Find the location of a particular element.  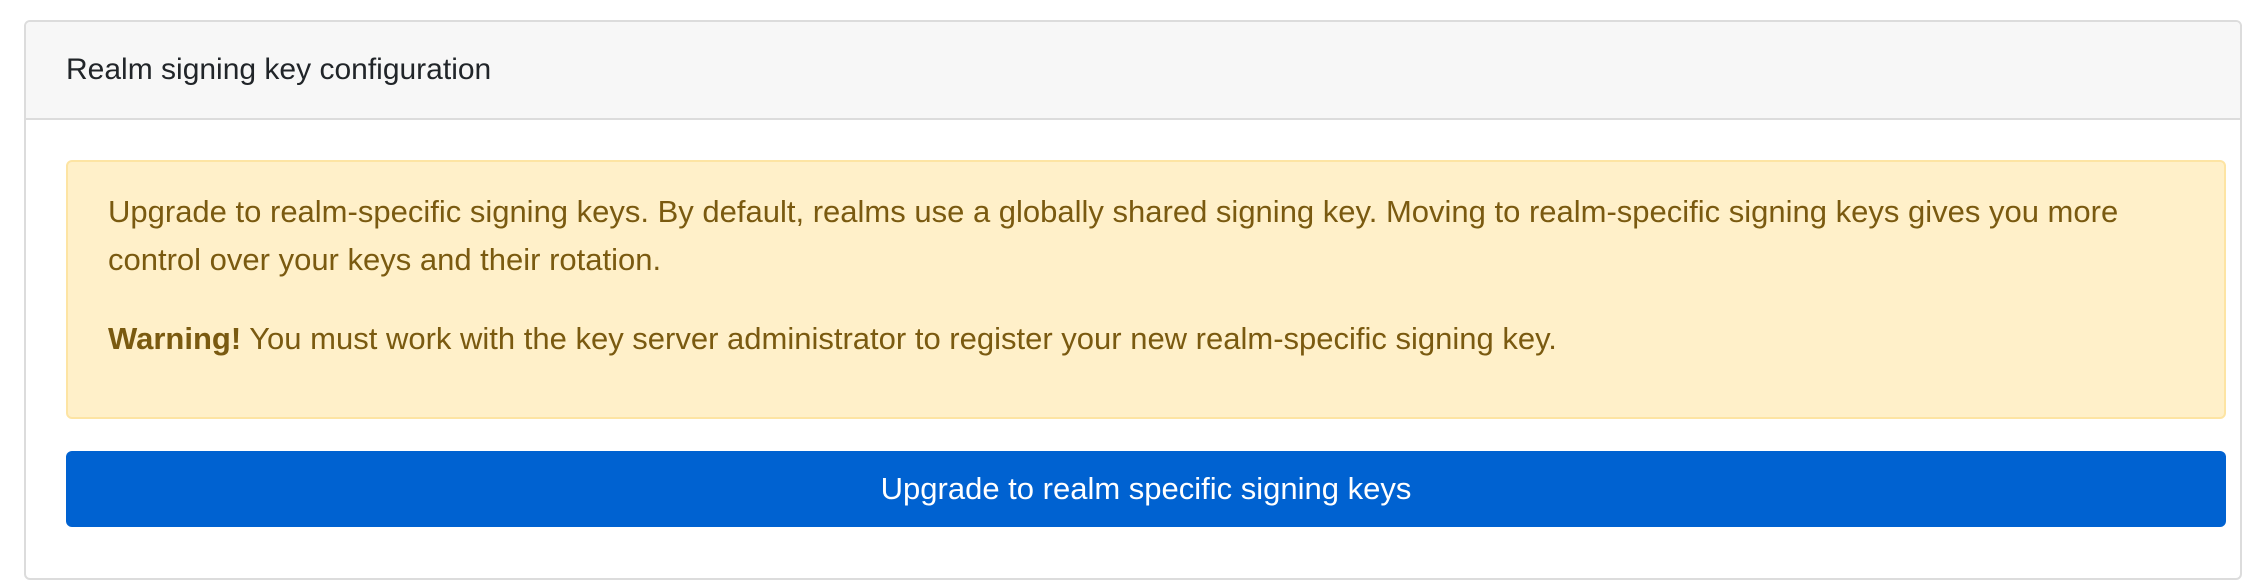

card-title: Realm signing key configuration is located at coordinates (279, 69).